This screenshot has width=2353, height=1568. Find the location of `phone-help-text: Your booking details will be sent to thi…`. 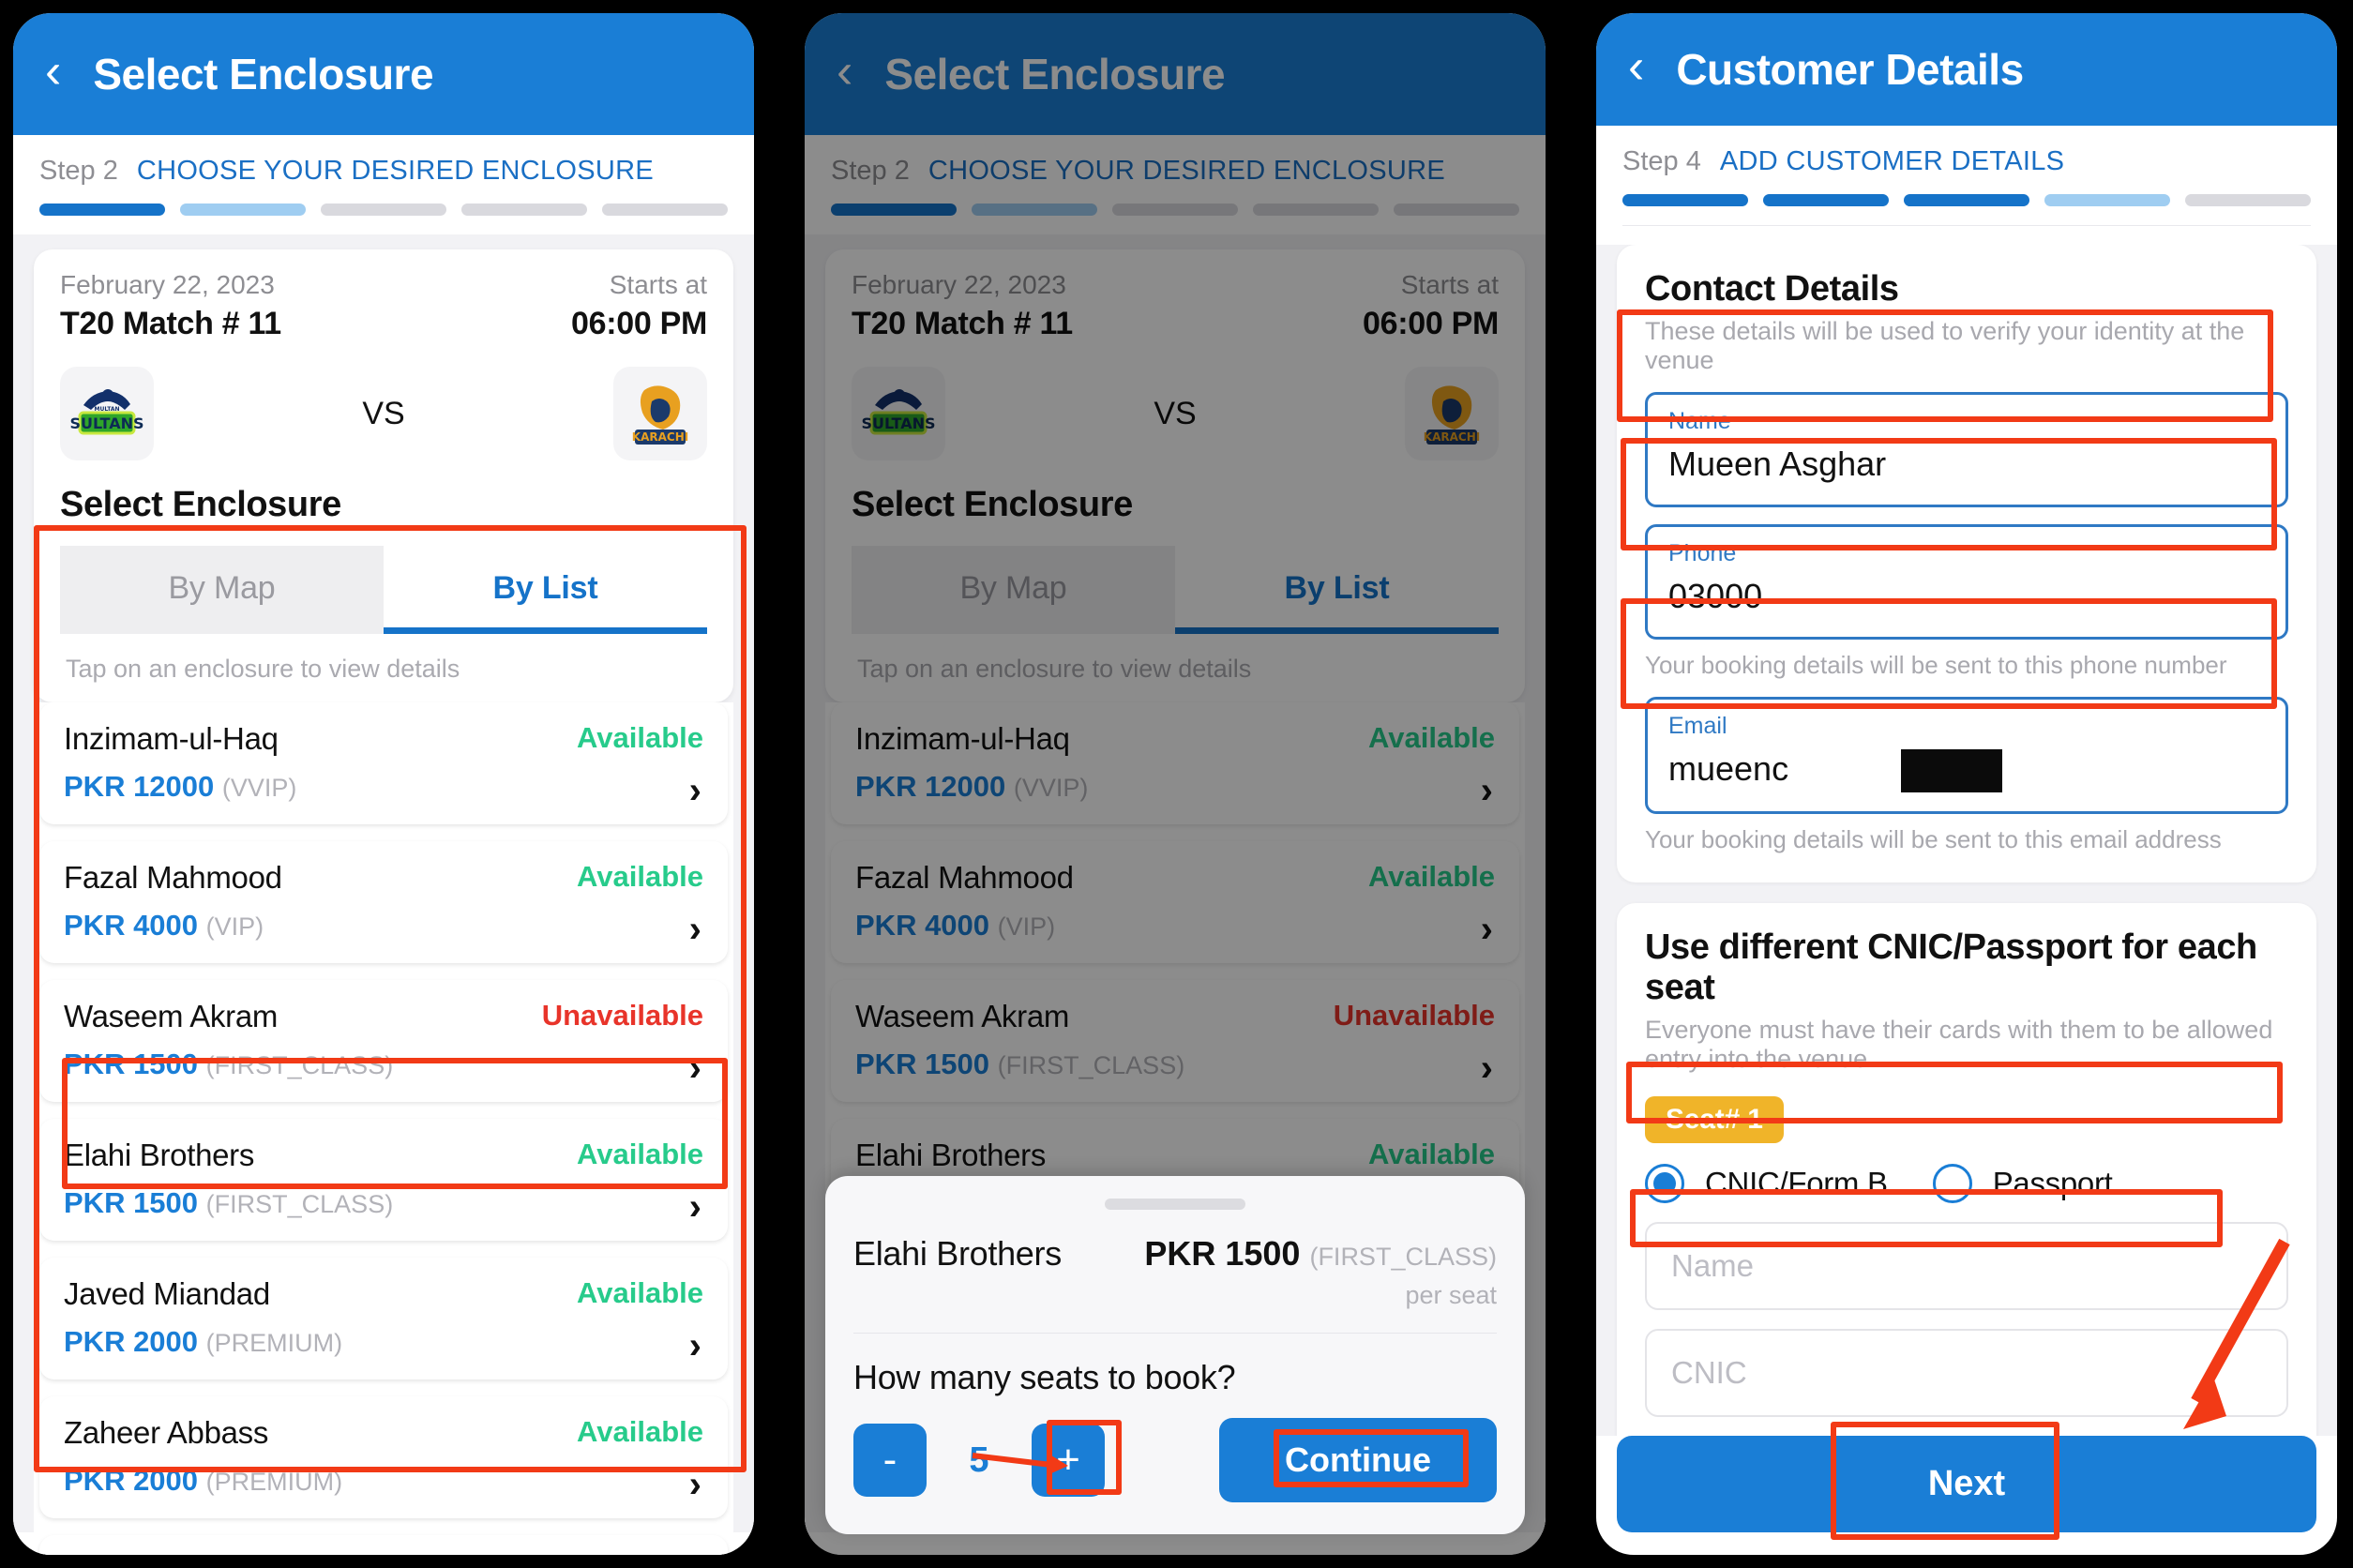

phone-help-text: Your booking details will be sent to thi… is located at coordinates (1936, 665).